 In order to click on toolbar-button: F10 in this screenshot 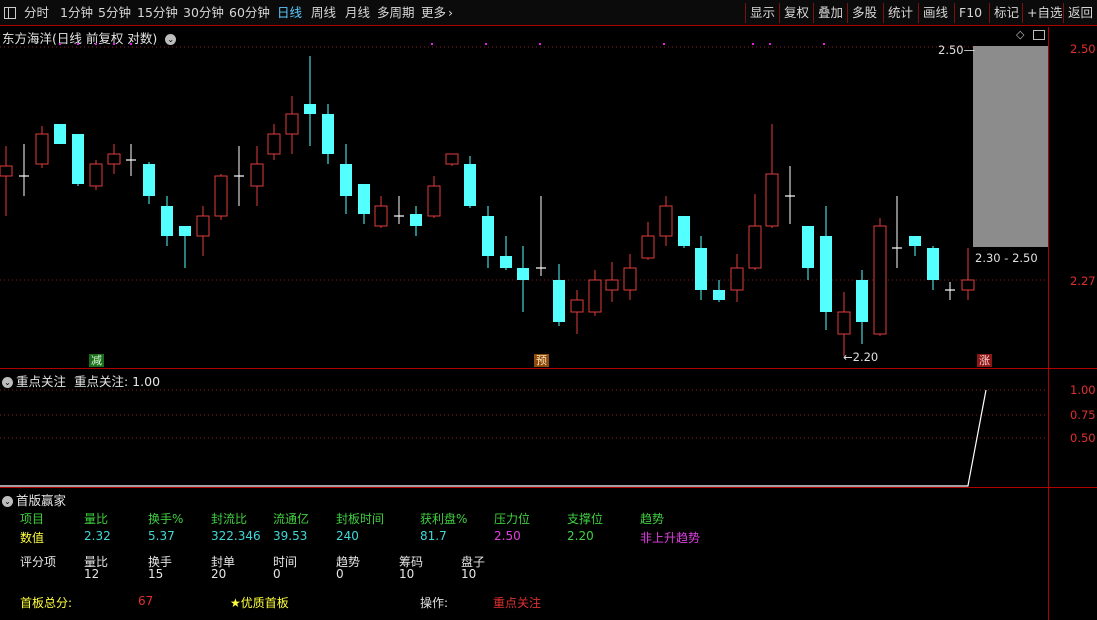, I will do `click(968, 13)`.